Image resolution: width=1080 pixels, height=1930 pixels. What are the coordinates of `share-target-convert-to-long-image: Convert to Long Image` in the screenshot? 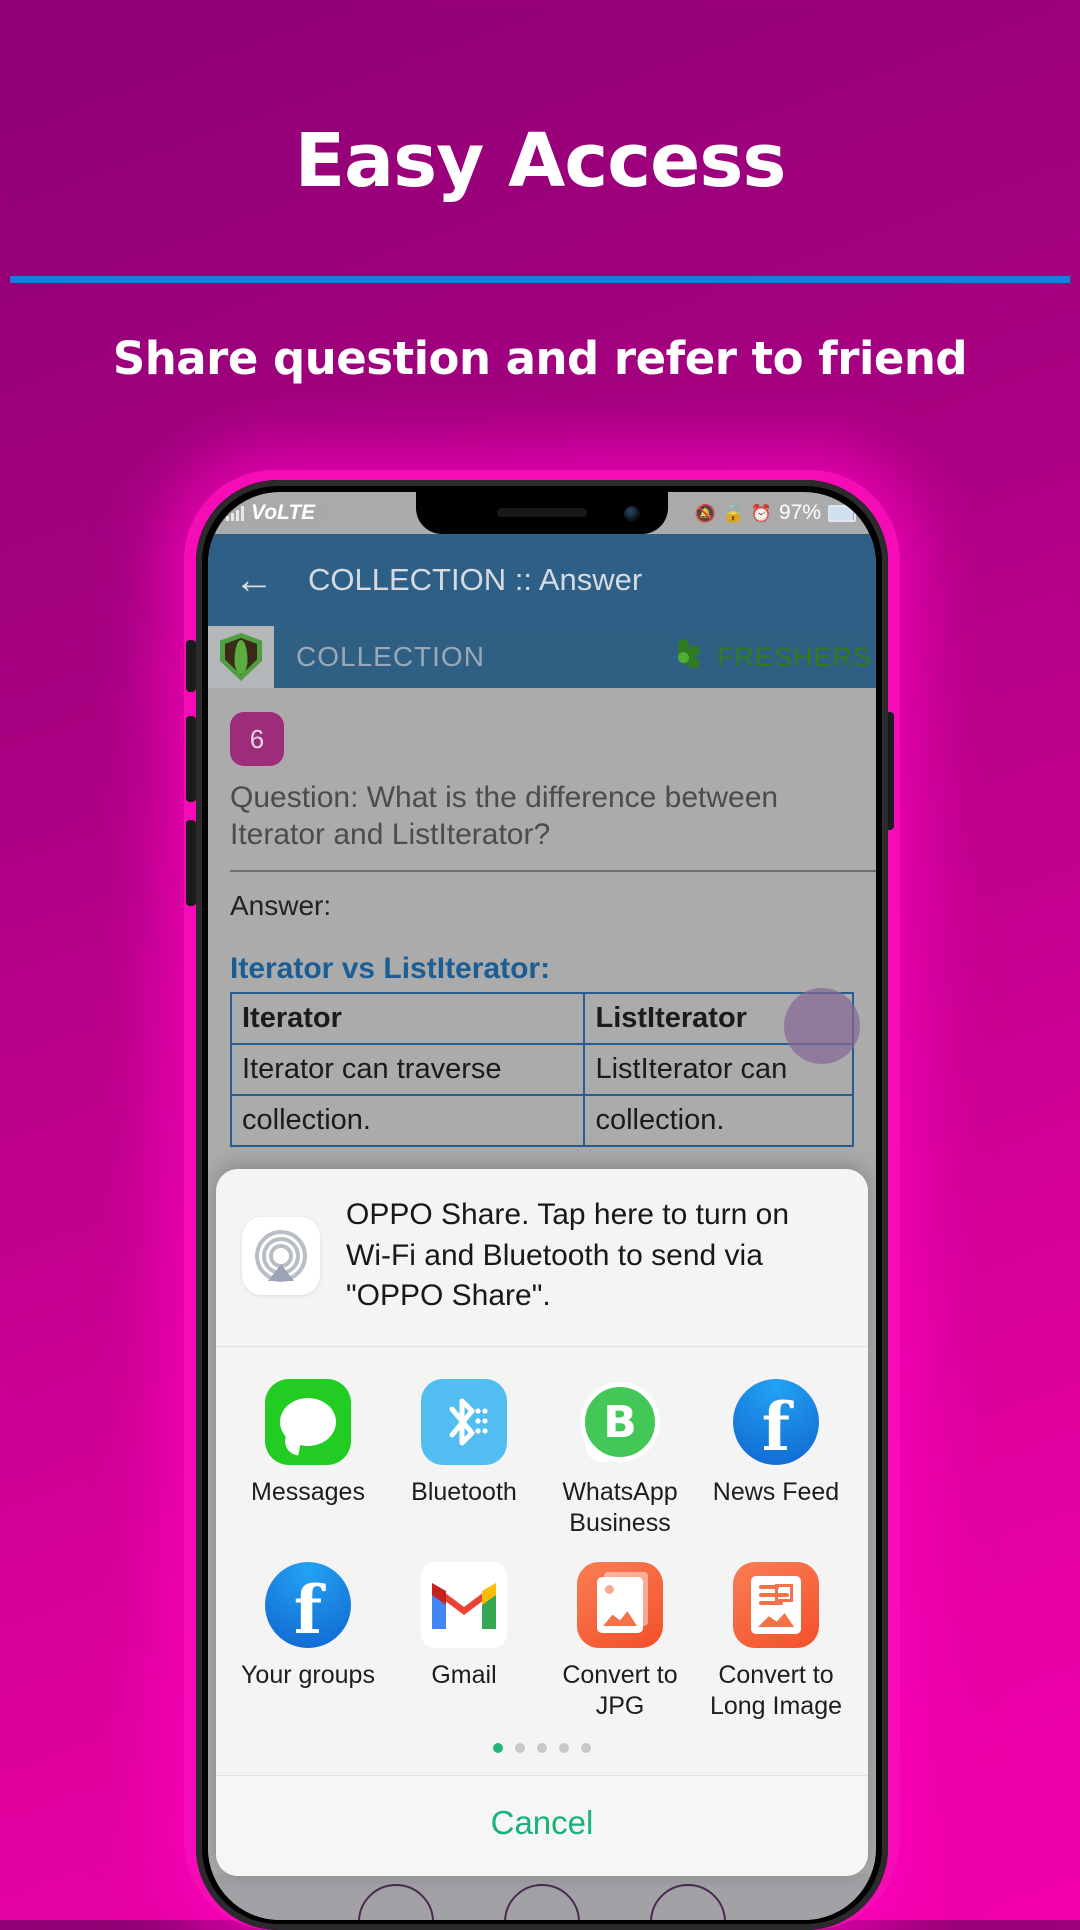 It's located at (776, 1643).